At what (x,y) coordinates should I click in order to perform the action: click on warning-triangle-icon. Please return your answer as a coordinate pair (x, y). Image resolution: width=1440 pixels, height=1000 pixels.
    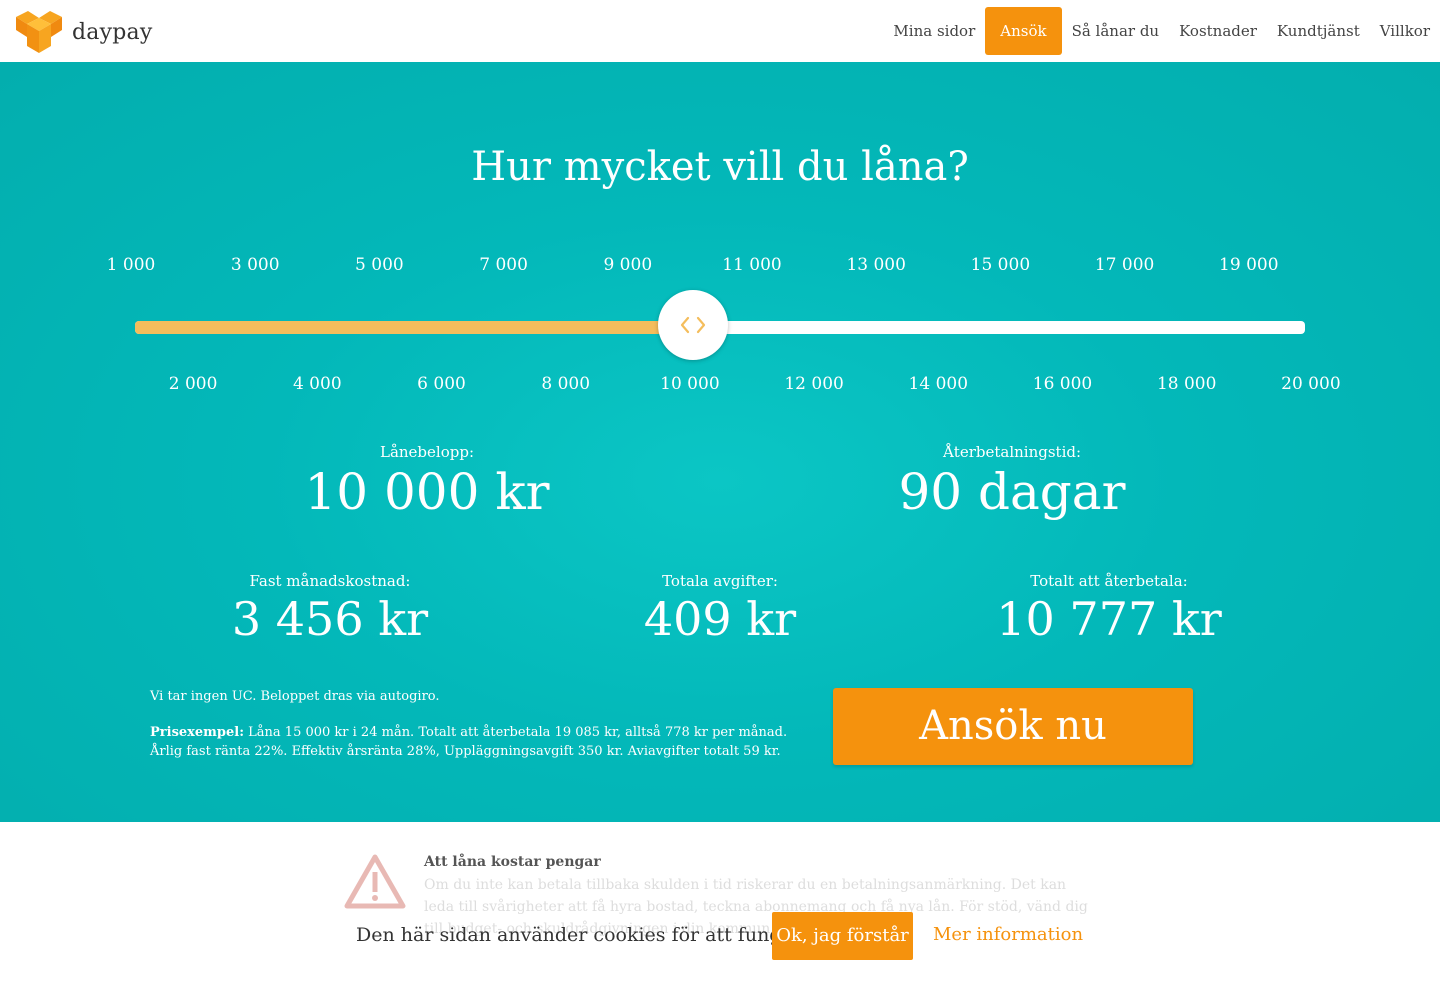
    Looking at the image, I should click on (375, 881).